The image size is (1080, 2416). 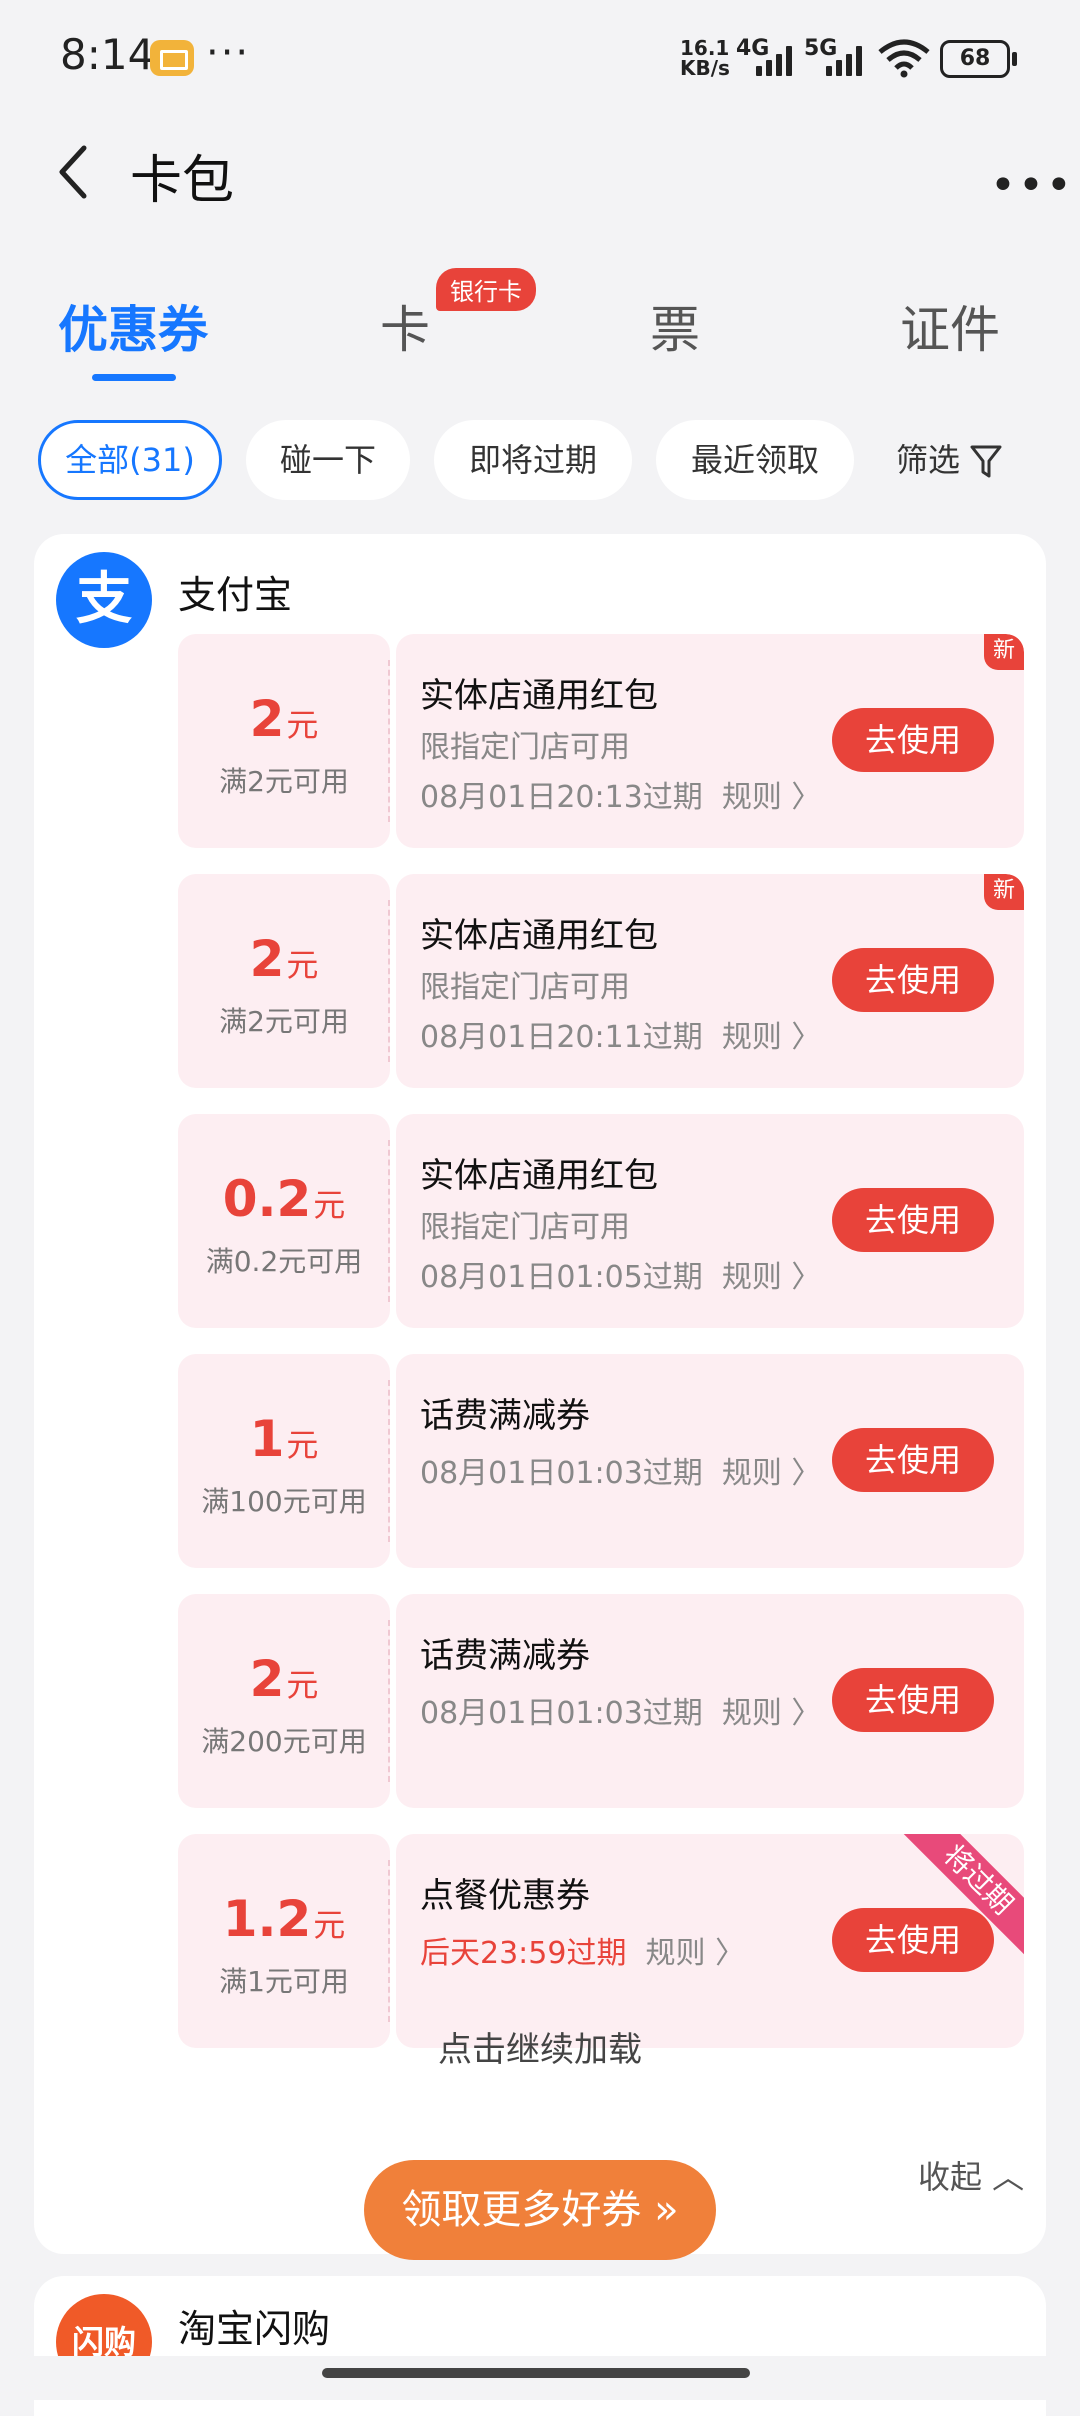 I want to click on coupon-expiry: 后天23:59过期 规则 〉, so click(x=583, y=1953).